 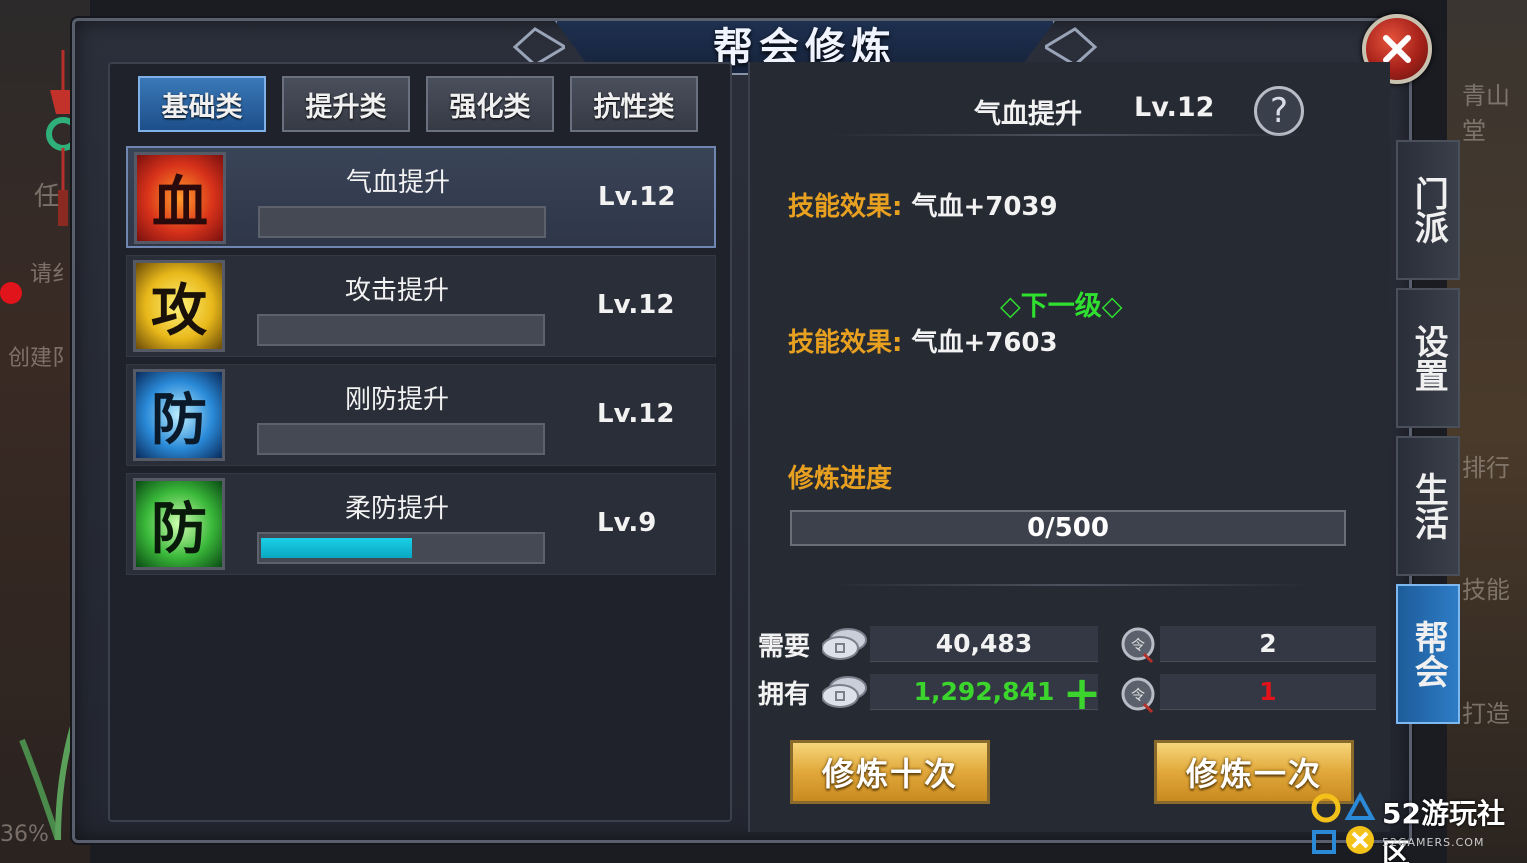 I want to click on bg-text-hall: 青山堂, so click(x=1486, y=113).